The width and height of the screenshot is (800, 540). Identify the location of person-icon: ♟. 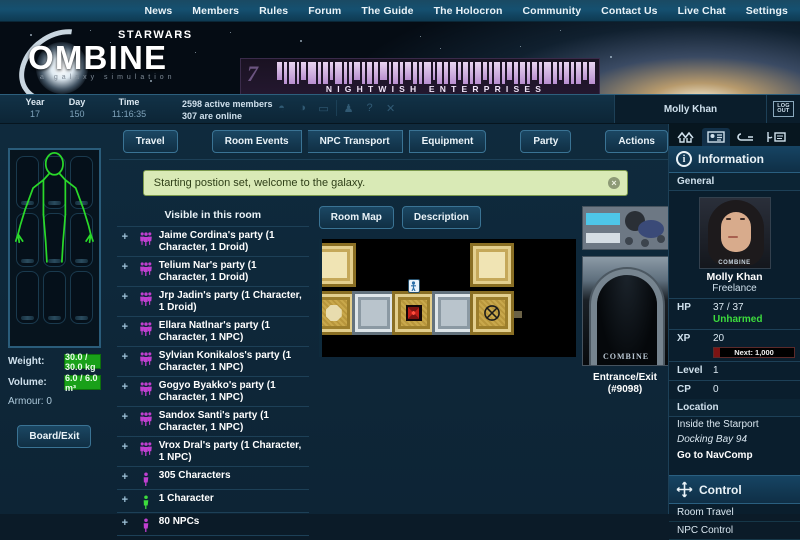
(349, 108).